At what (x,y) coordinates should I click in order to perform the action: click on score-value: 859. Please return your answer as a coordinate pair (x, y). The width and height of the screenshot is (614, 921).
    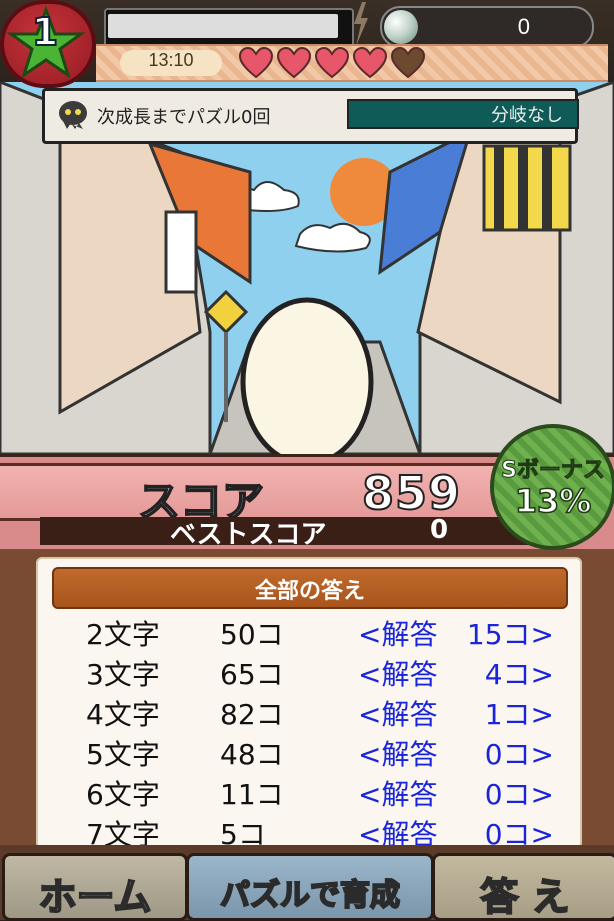
    Looking at the image, I should click on (411, 493).